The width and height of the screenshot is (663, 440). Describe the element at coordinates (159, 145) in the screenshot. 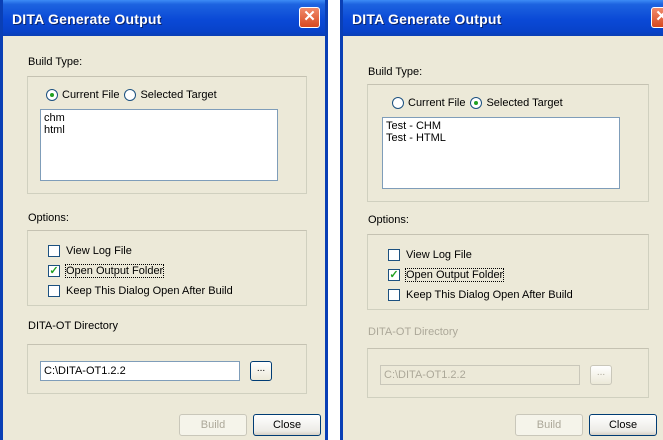

I see `build-list: chm html` at that location.